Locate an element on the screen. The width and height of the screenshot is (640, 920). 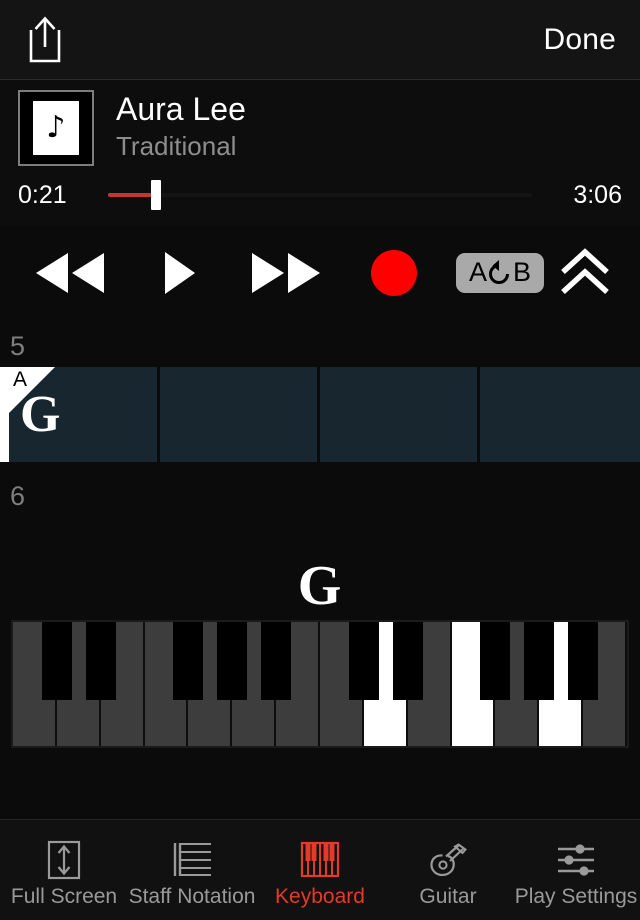
keyboard-icon is located at coordinates (320, 859).